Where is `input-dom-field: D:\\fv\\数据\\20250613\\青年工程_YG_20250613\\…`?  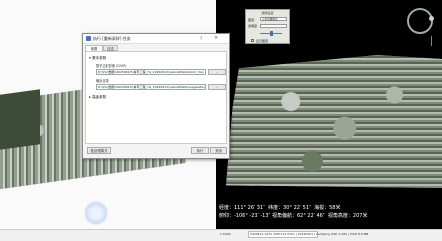
input-dom-field: D:\\fv\\数据\\20250613\\青年工程_YG_20250613\\… is located at coordinates (151, 72).